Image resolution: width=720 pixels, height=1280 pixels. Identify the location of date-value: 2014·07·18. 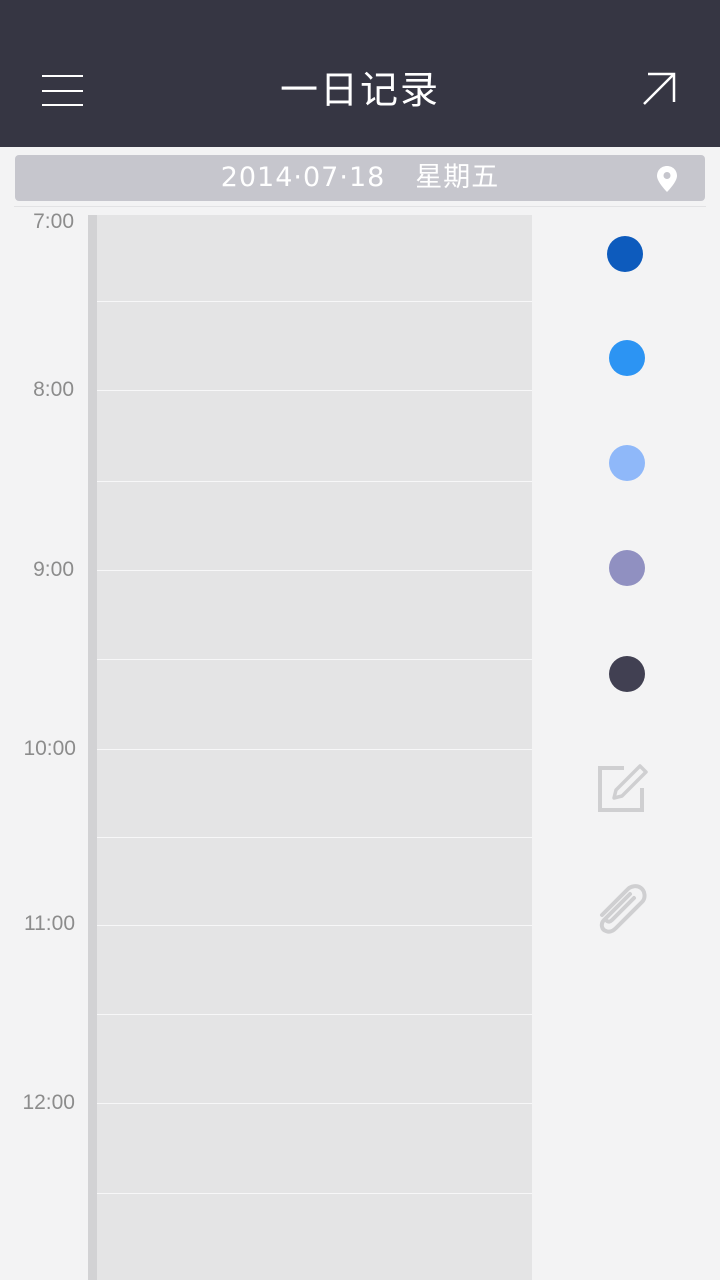
(303, 177).